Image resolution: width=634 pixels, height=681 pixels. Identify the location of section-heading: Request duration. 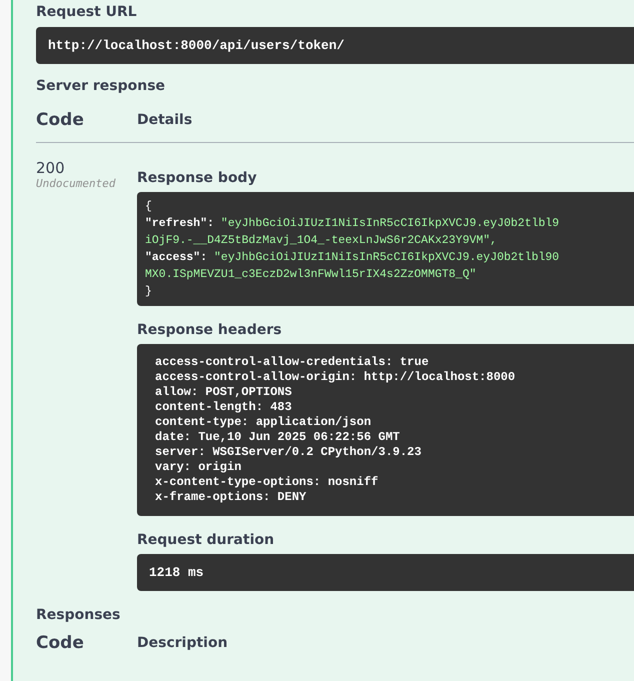
(206, 540).